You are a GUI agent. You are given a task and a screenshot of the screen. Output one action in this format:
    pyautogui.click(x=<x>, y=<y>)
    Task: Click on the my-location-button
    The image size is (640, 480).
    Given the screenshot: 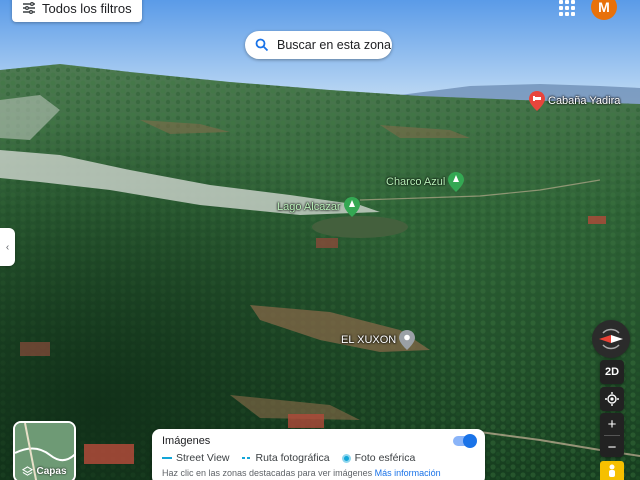 What is the action you would take?
    pyautogui.click(x=612, y=399)
    